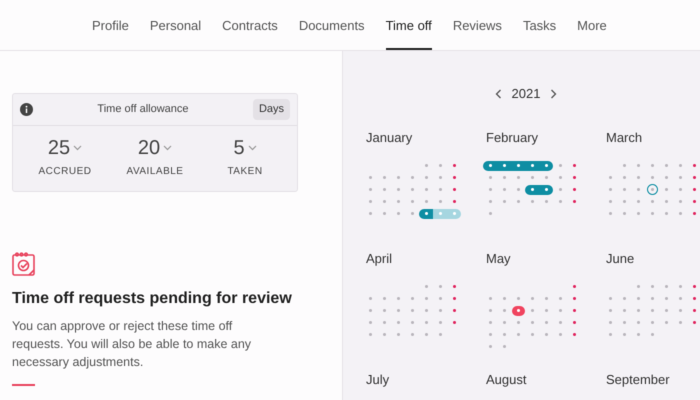  Describe the element at coordinates (110, 25) in the screenshot. I see `nav-tab: Profile` at that location.